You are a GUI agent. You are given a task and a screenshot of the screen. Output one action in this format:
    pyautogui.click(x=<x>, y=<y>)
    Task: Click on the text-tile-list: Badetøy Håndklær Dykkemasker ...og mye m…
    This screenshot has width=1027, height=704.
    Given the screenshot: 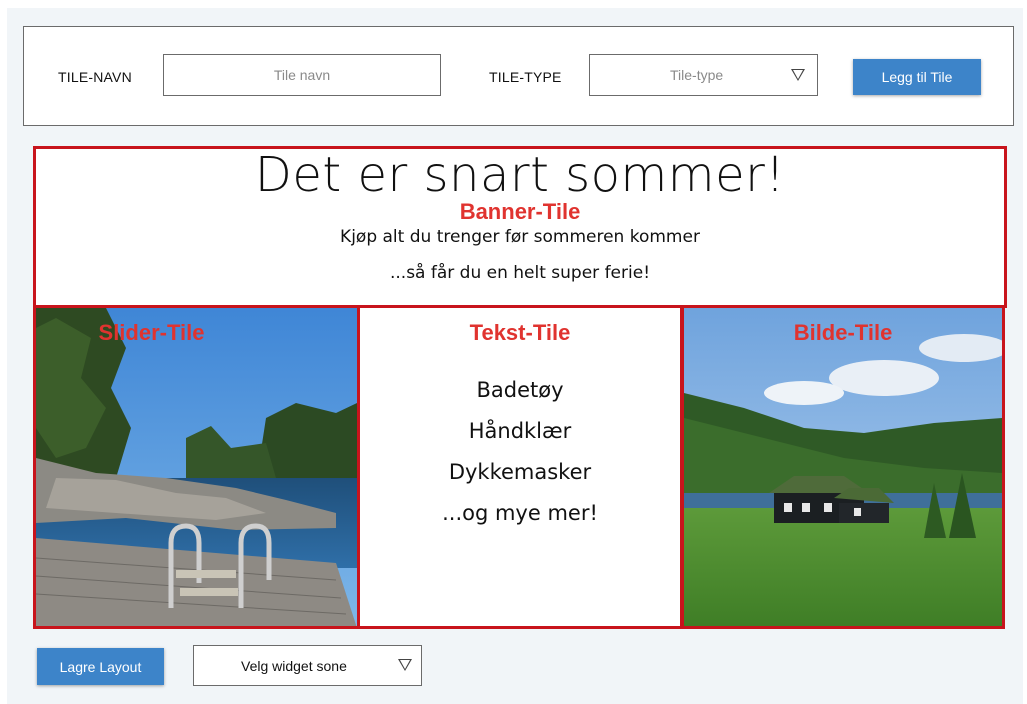 What is the action you would take?
    pyautogui.click(x=520, y=452)
    